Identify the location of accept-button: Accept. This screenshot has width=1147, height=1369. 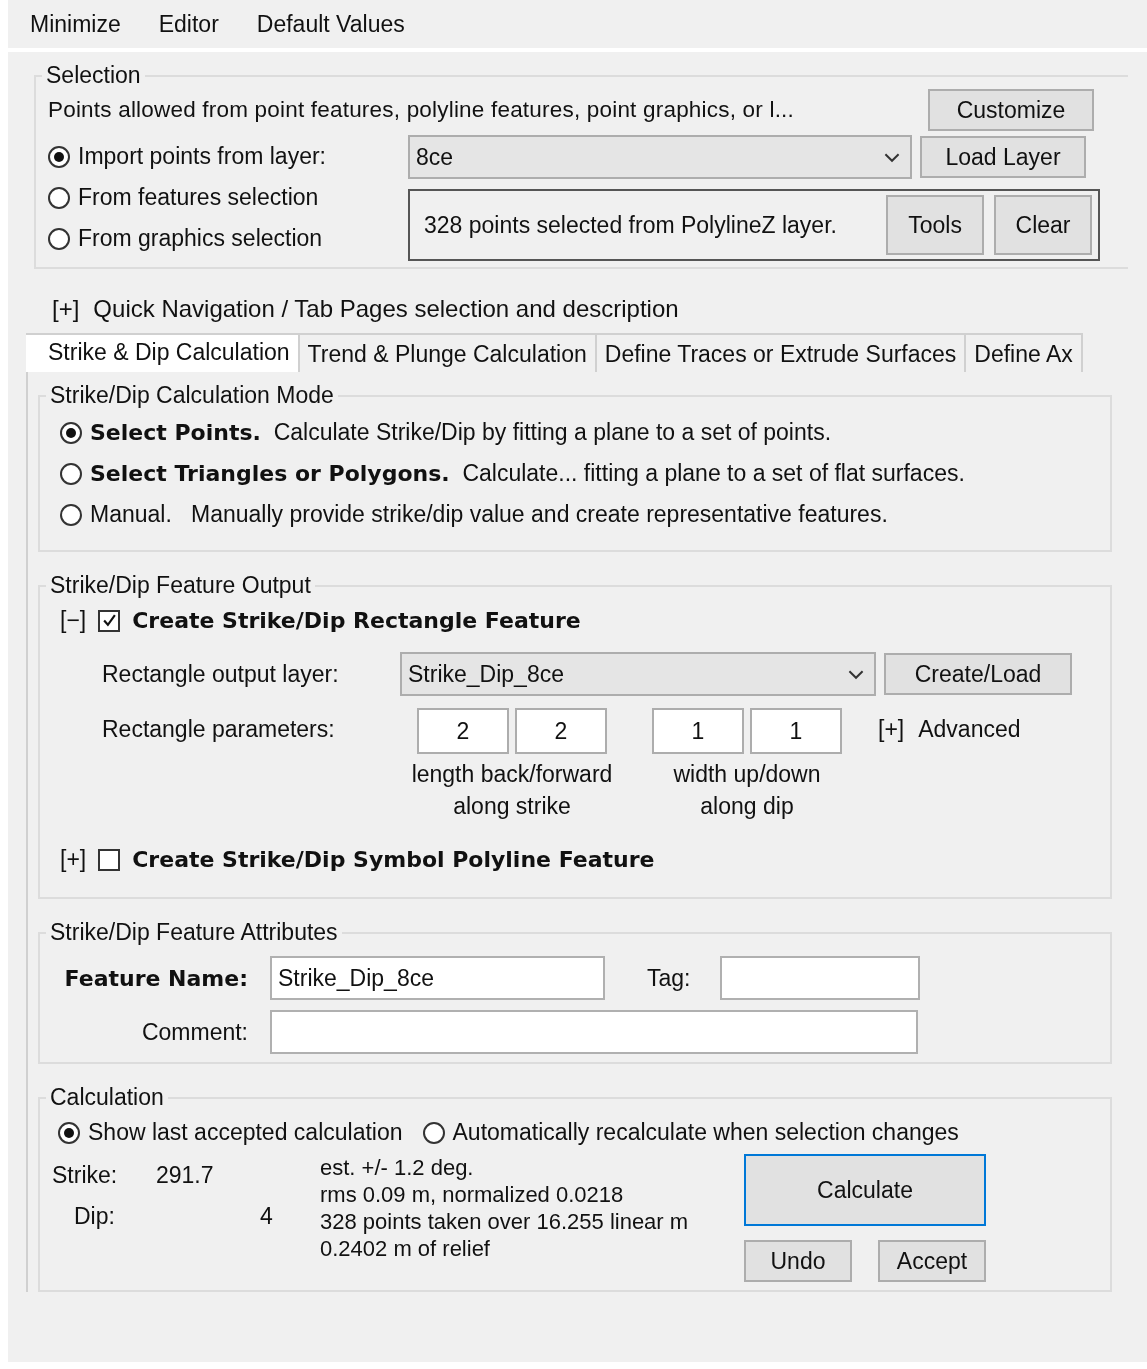
(932, 1261).